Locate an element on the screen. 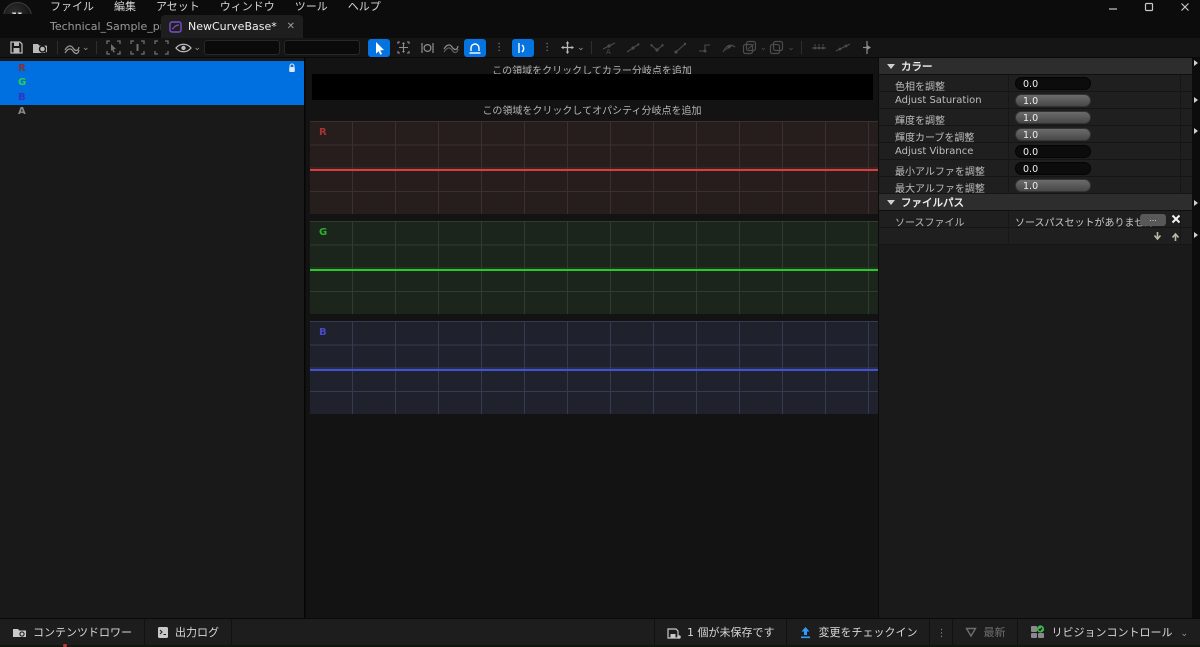 Image resolution: width=1200 pixels, height=647 pixels. snap-time-toggle is located at coordinates (475, 47).